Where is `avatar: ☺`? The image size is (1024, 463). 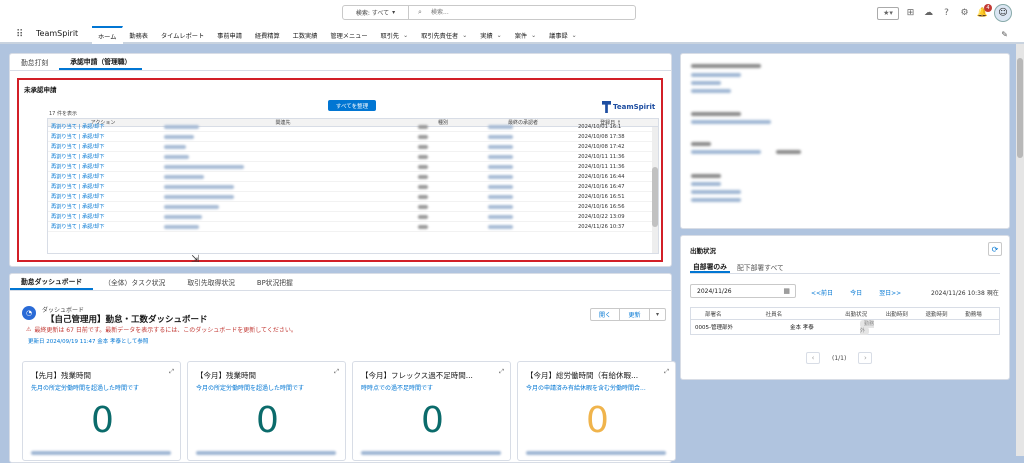
avatar: ☺ is located at coordinates (1003, 13).